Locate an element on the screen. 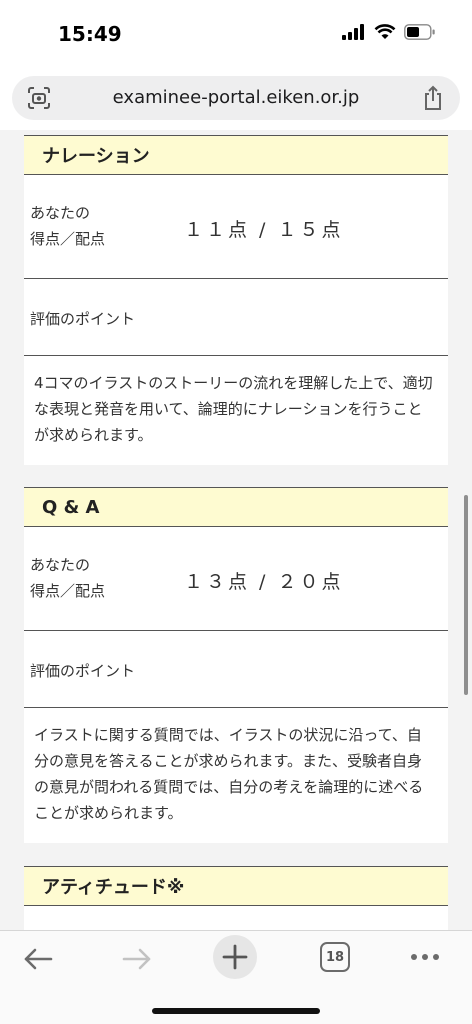  section-title: アティチュード※ is located at coordinates (236, 886).